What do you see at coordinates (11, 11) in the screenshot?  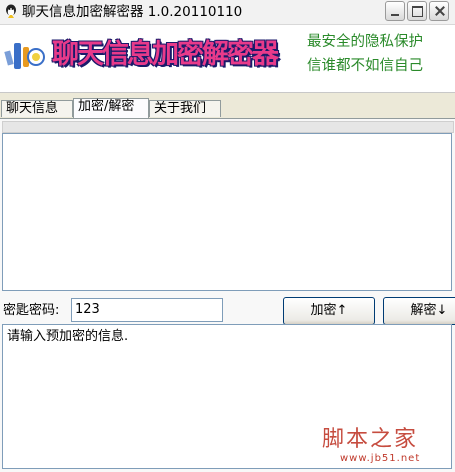 I see `app-icon` at bounding box center [11, 11].